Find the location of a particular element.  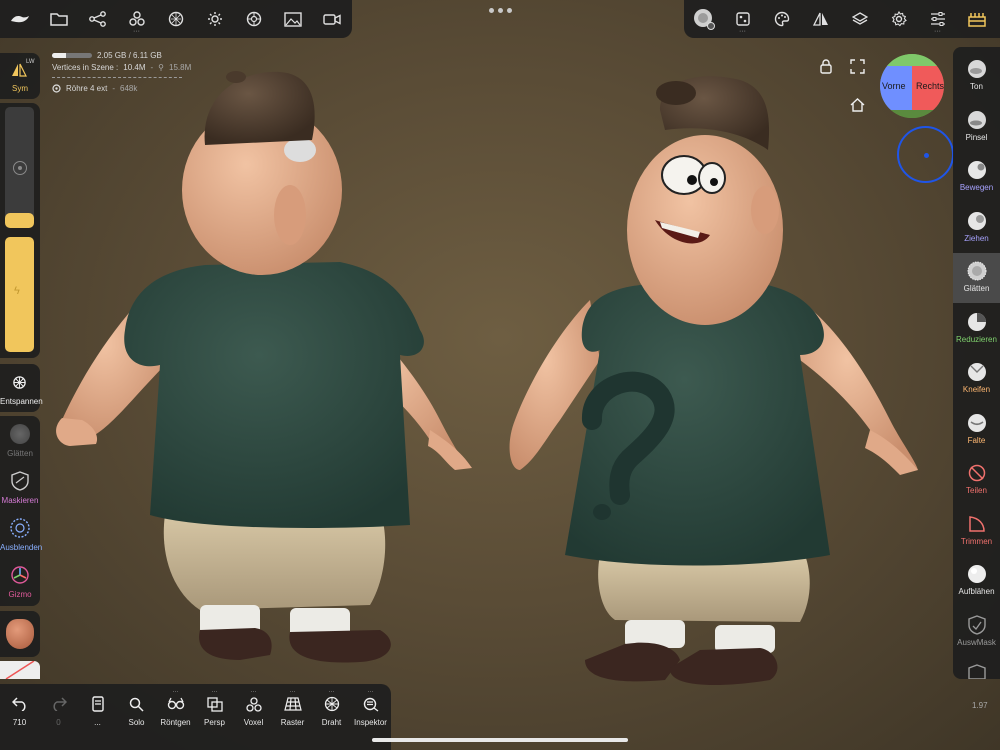

mask-icon is located at coordinates (20, 481).